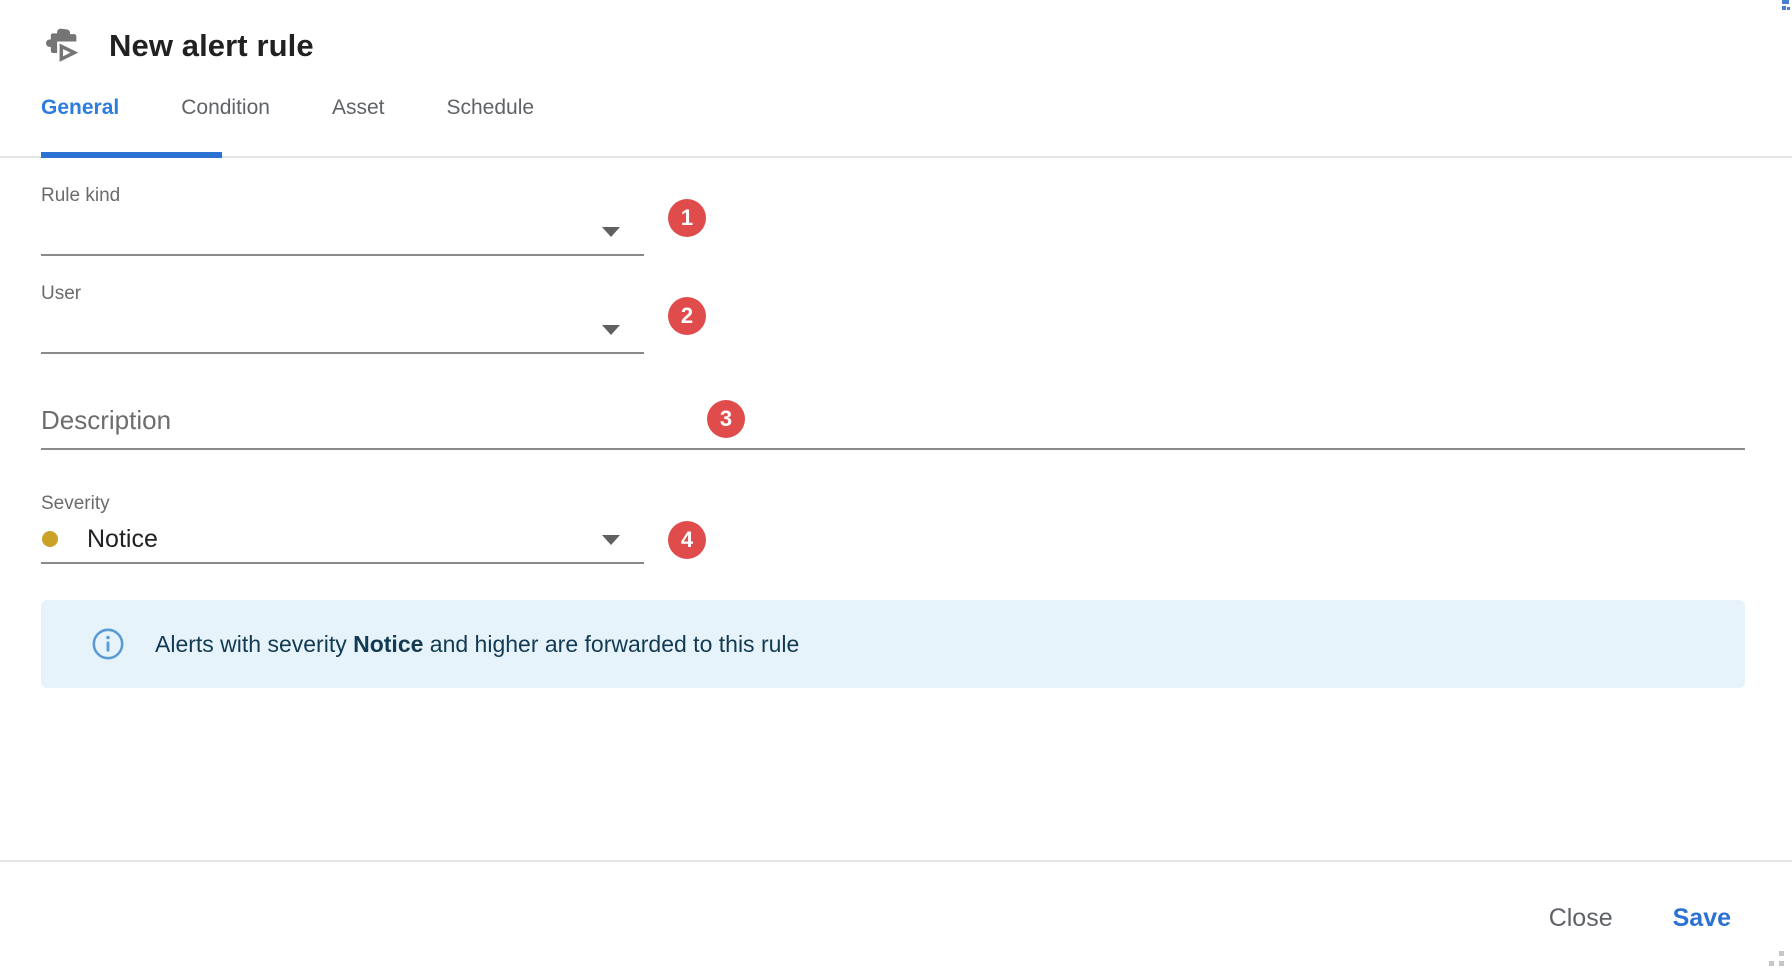 The width and height of the screenshot is (1792, 974). Describe the element at coordinates (896, 325) in the screenshot. I see `user-row: 2` at that location.